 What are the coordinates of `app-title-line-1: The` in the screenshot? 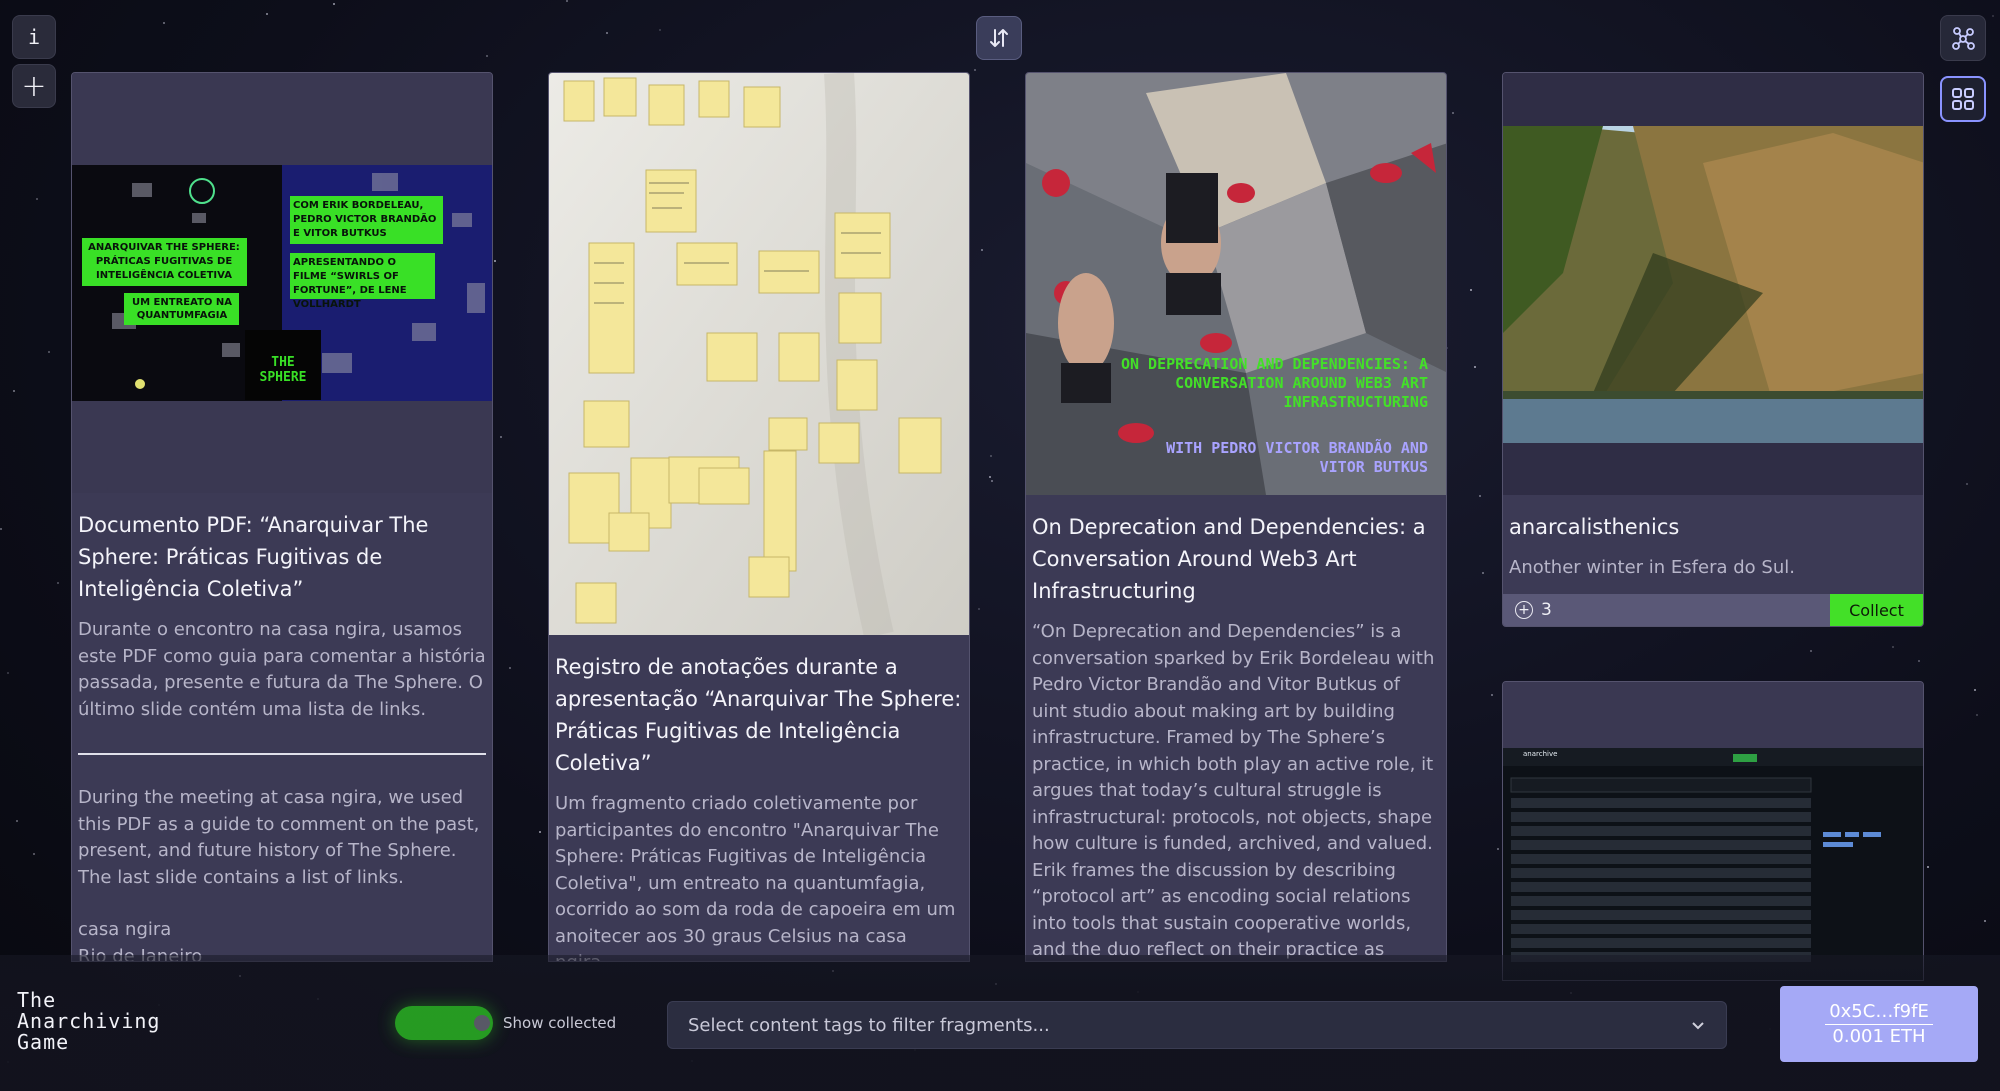 It's located at (37, 1000).